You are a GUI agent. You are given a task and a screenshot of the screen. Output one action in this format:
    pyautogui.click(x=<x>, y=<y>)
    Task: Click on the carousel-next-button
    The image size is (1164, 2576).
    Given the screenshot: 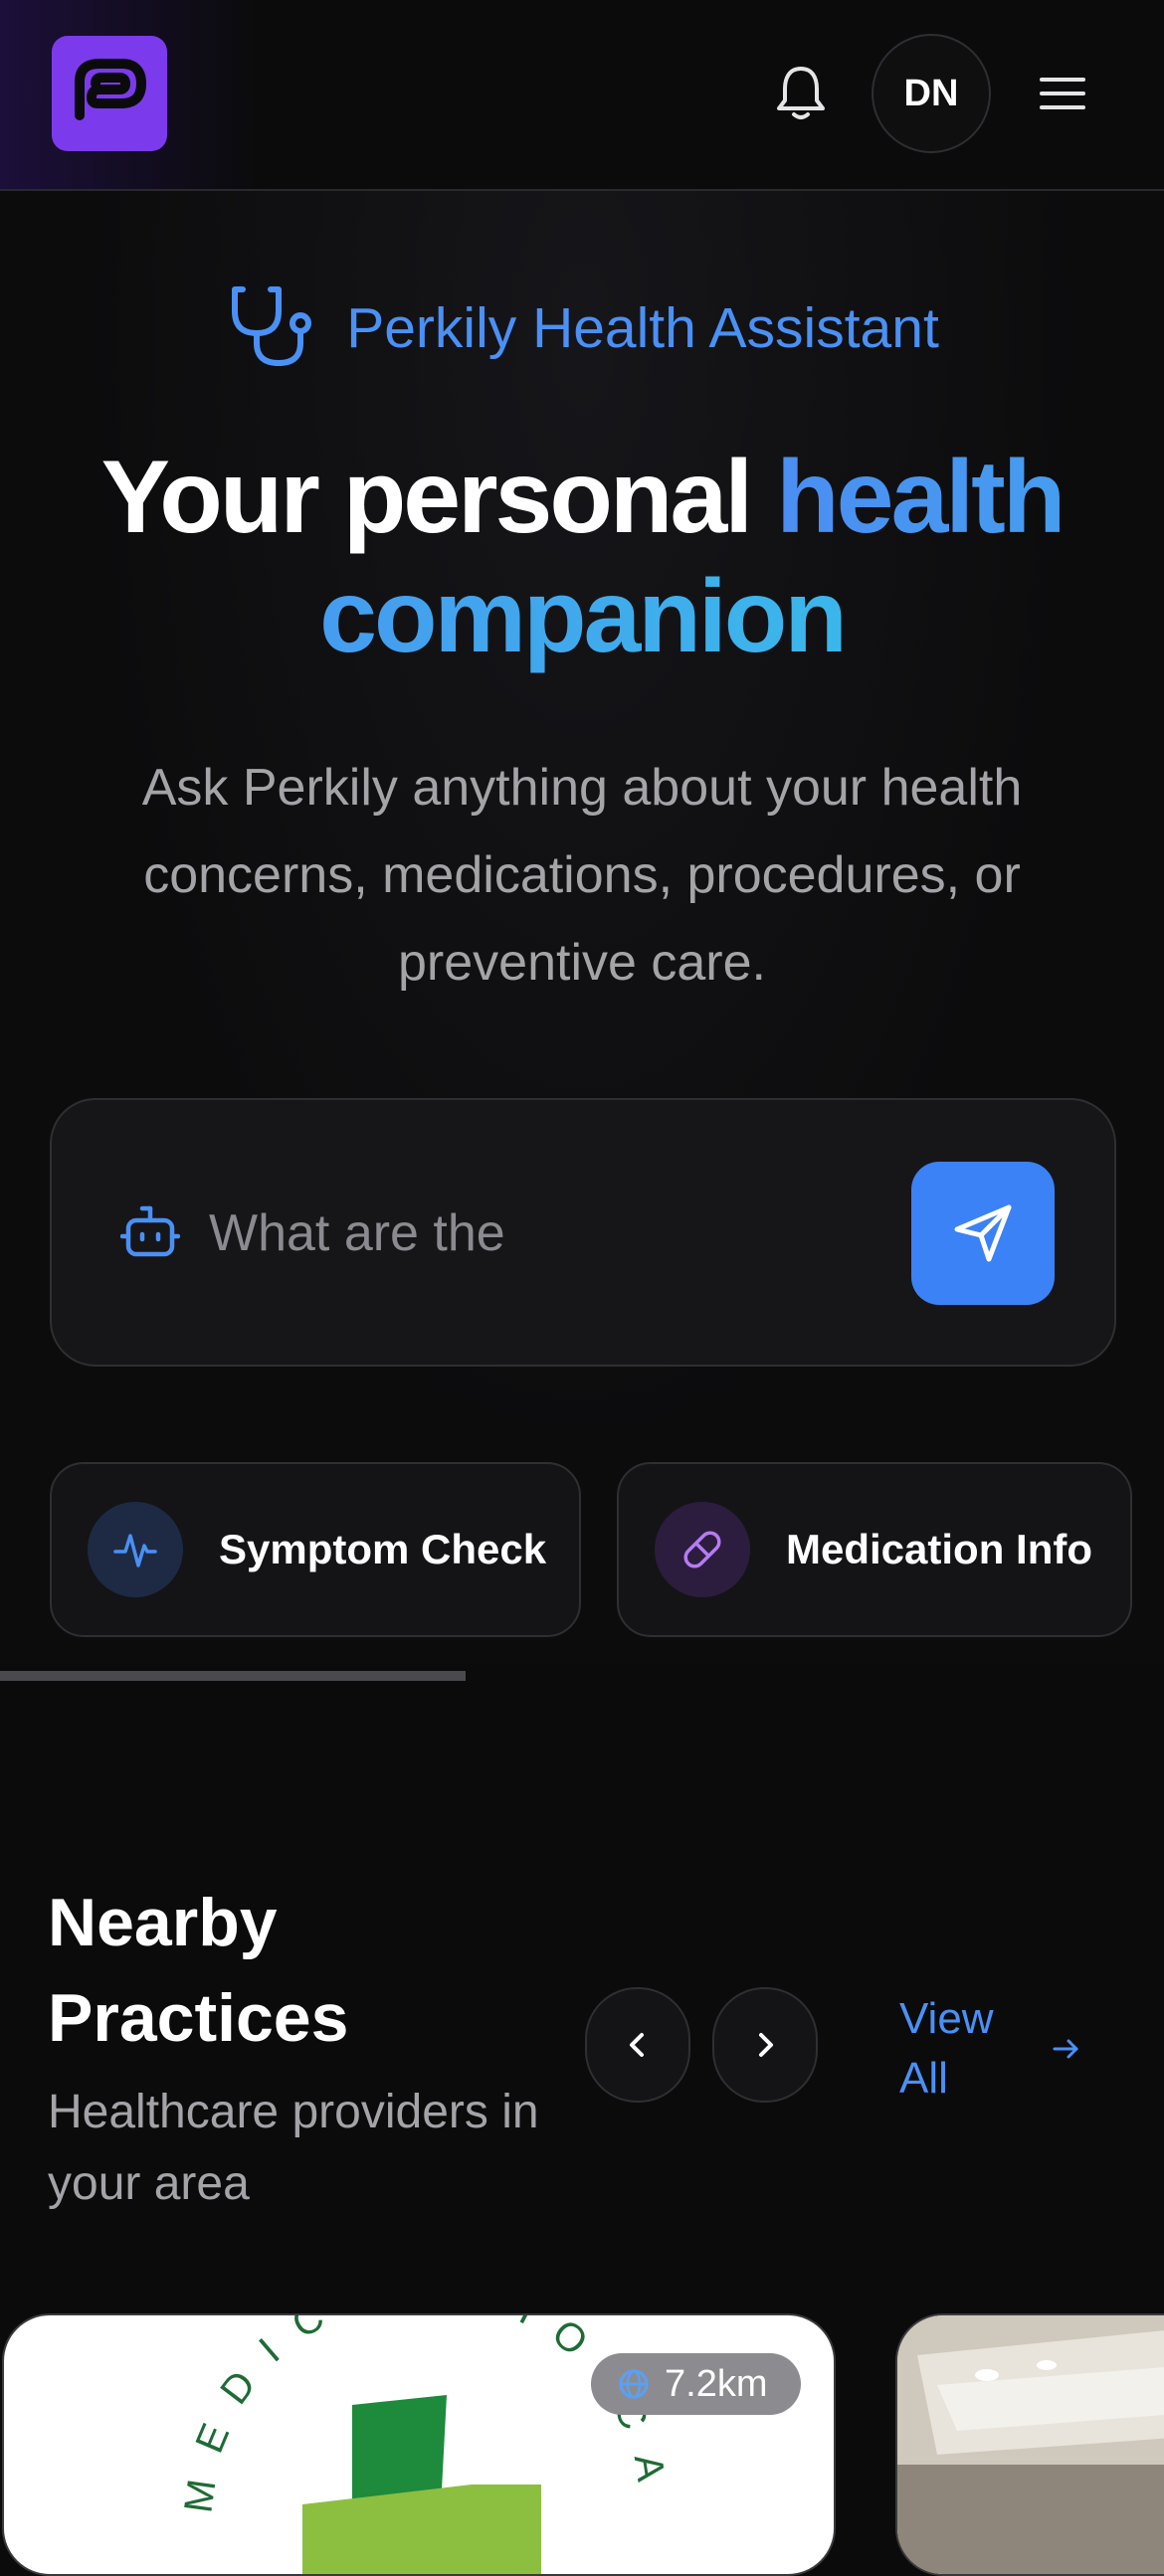 What is the action you would take?
    pyautogui.click(x=765, y=2045)
    